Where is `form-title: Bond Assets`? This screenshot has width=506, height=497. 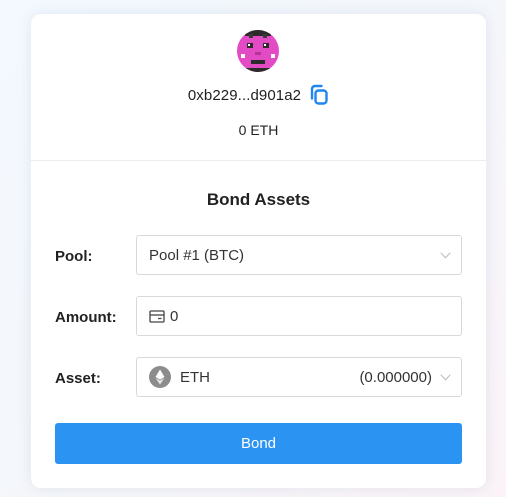 form-title: Bond Assets is located at coordinates (258, 199).